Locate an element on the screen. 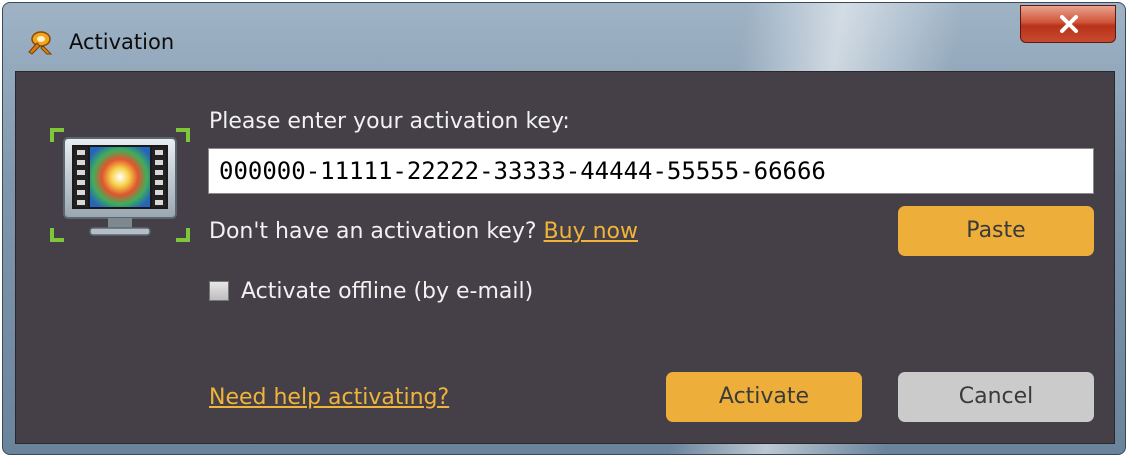 This screenshot has width=1130, height=459. activation-key-prompt: Please enter your activation key: is located at coordinates (389, 121).